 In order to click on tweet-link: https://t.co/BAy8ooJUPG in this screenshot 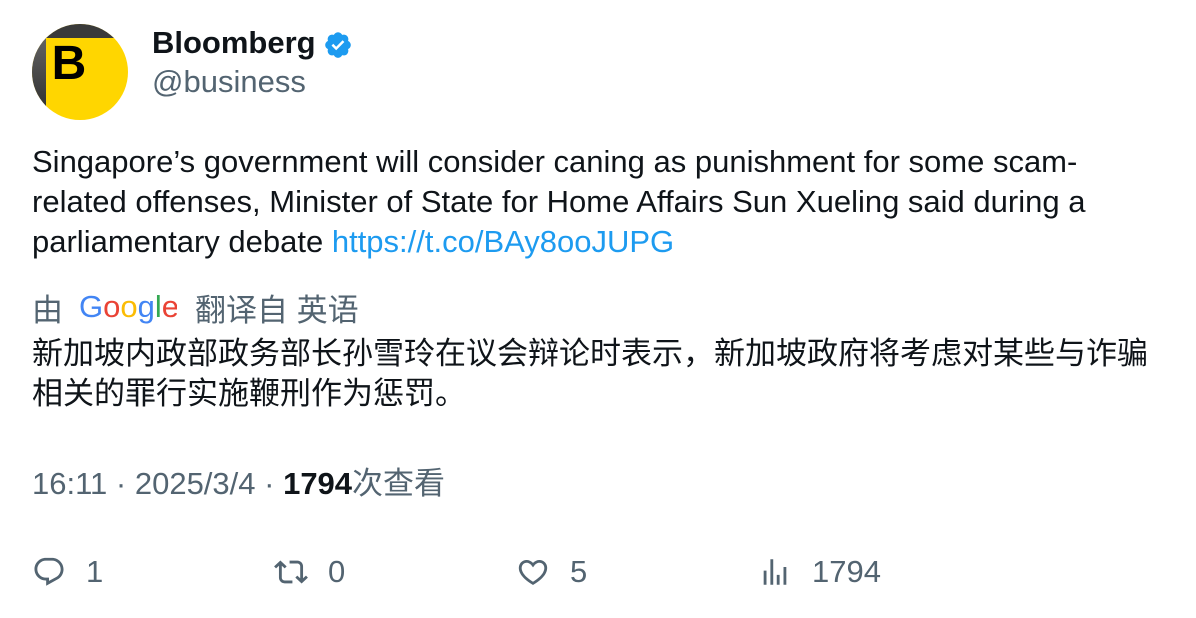, I will do `click(503, 241)`.